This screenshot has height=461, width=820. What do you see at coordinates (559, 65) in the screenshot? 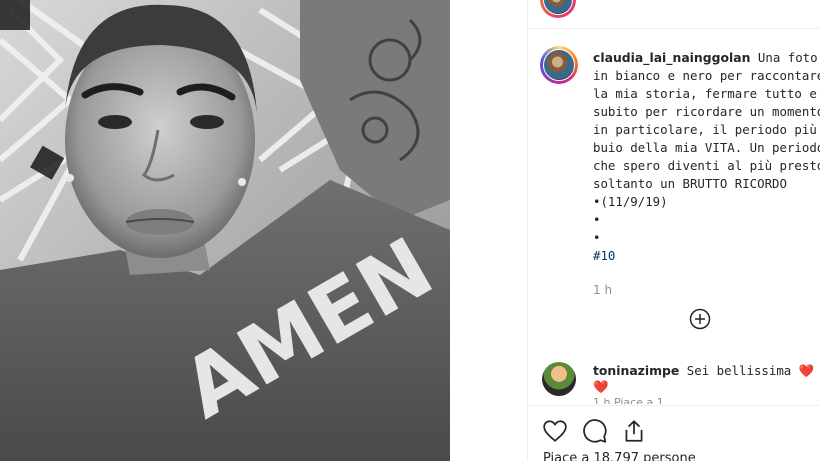
I see `caption-author-avatar` at bounding box center [559, 65].